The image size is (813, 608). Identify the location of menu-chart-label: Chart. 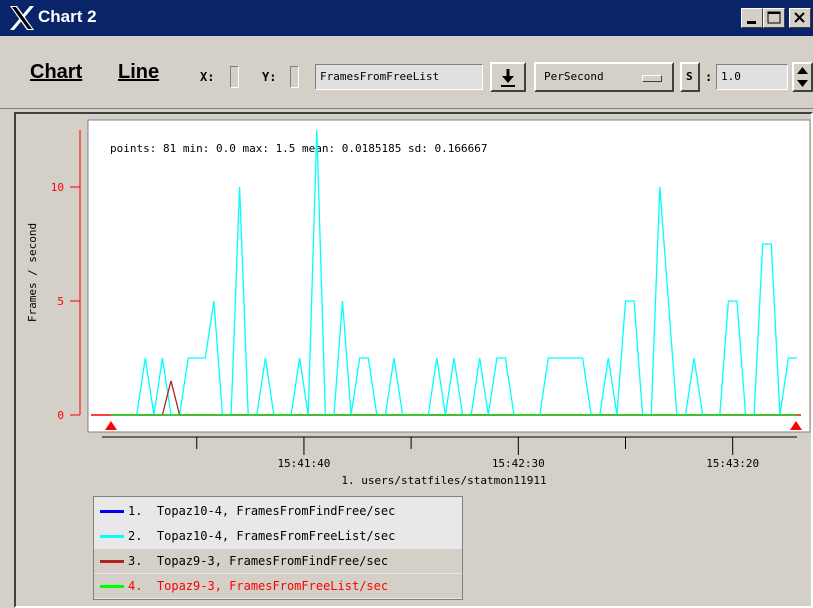
(56, 72).